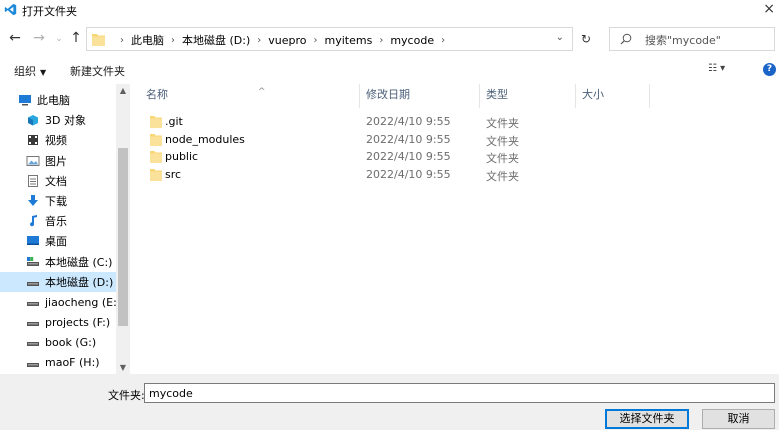 This screenshot has width=779, height=430. I want to click on dialog-footer: 文件夹: 选择文件夹 取消, so click(389, 402).